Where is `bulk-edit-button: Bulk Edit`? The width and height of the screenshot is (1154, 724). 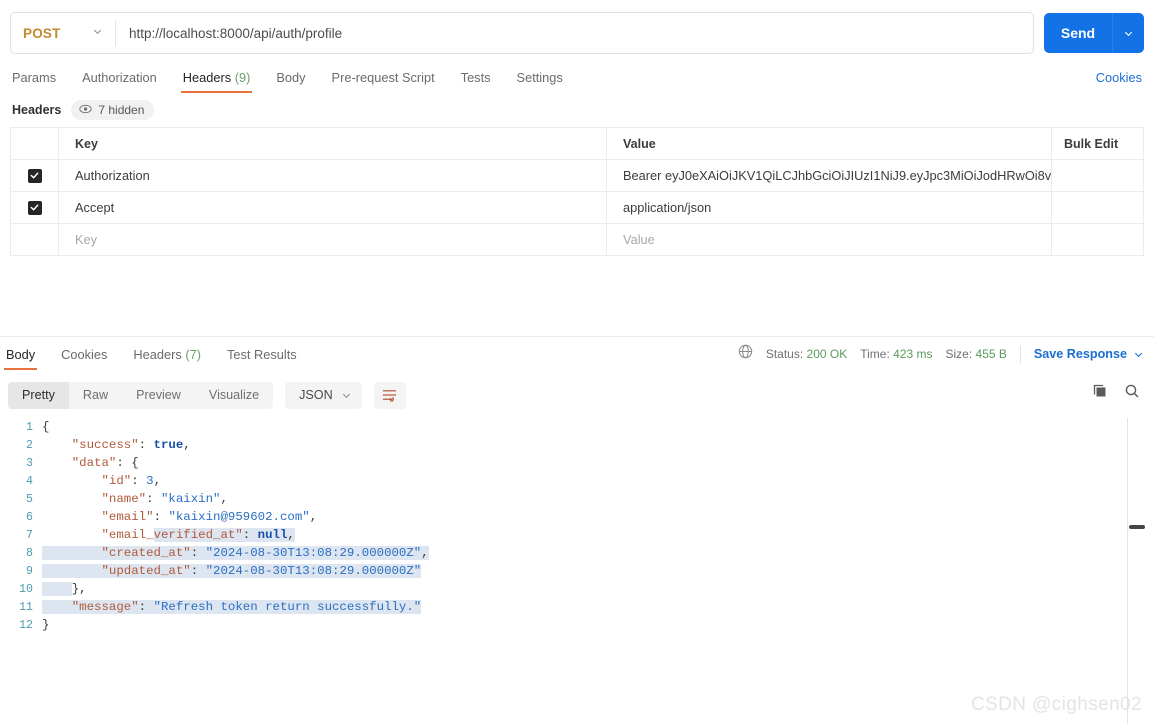
bulk-edit-button: Bulk Edit is located at coordinates (1091, 144).